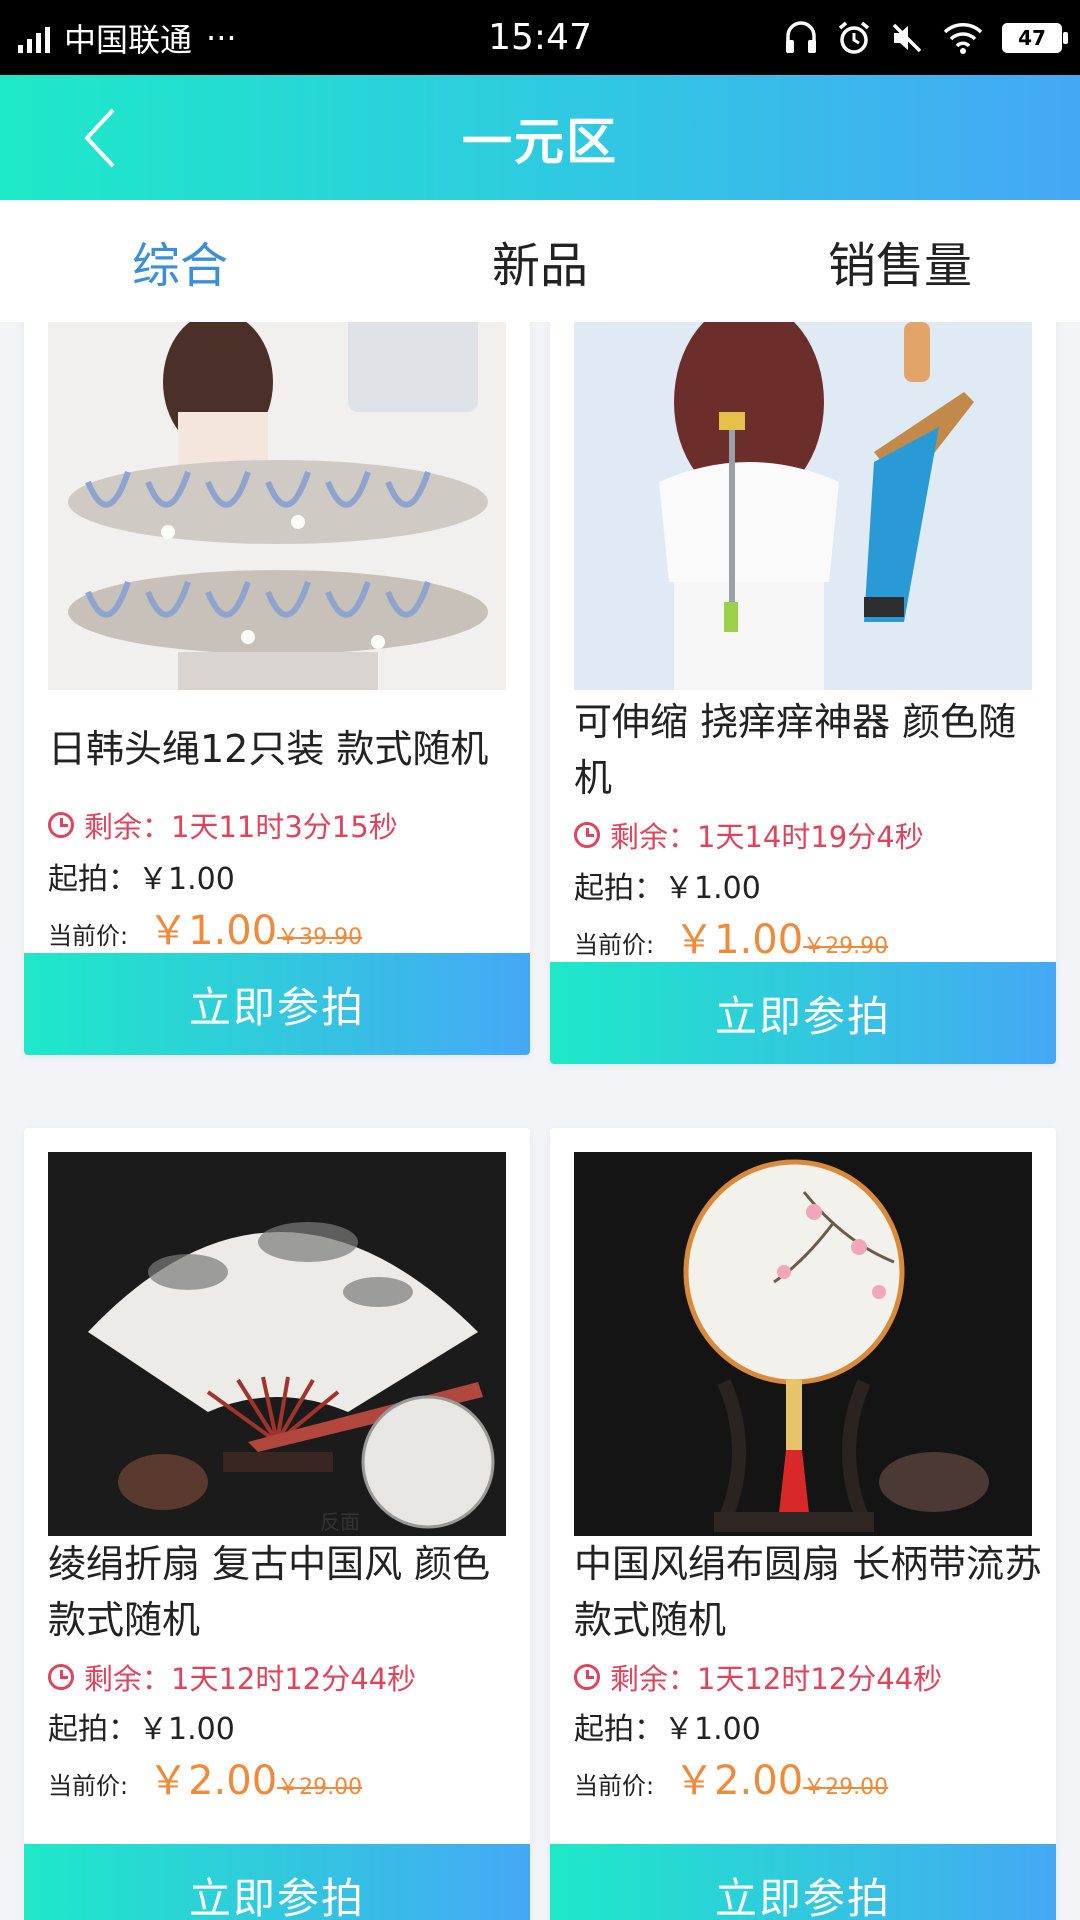  Describe the element at coordinates (320, 937) in the screenshot. I see `original-price: ￥39.90` at that location.